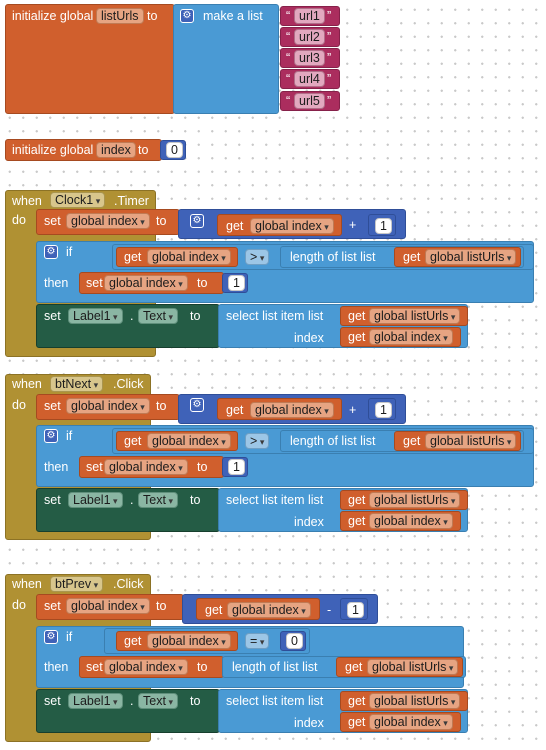  I want to click on length-of-list-label: length of list list, so click(275, 667).